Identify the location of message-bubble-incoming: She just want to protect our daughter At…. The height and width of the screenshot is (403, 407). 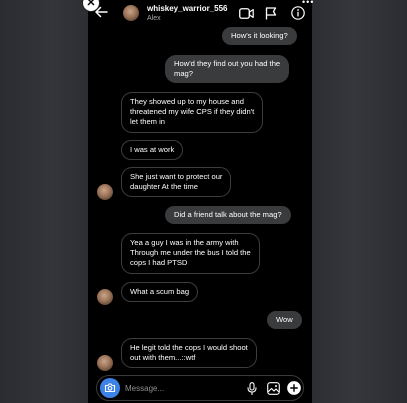
(176, 182).